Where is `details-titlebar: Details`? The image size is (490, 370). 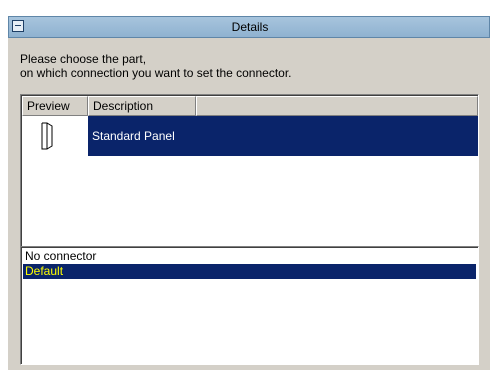 details-titlebar: Details is located at coordinates (249, 27).